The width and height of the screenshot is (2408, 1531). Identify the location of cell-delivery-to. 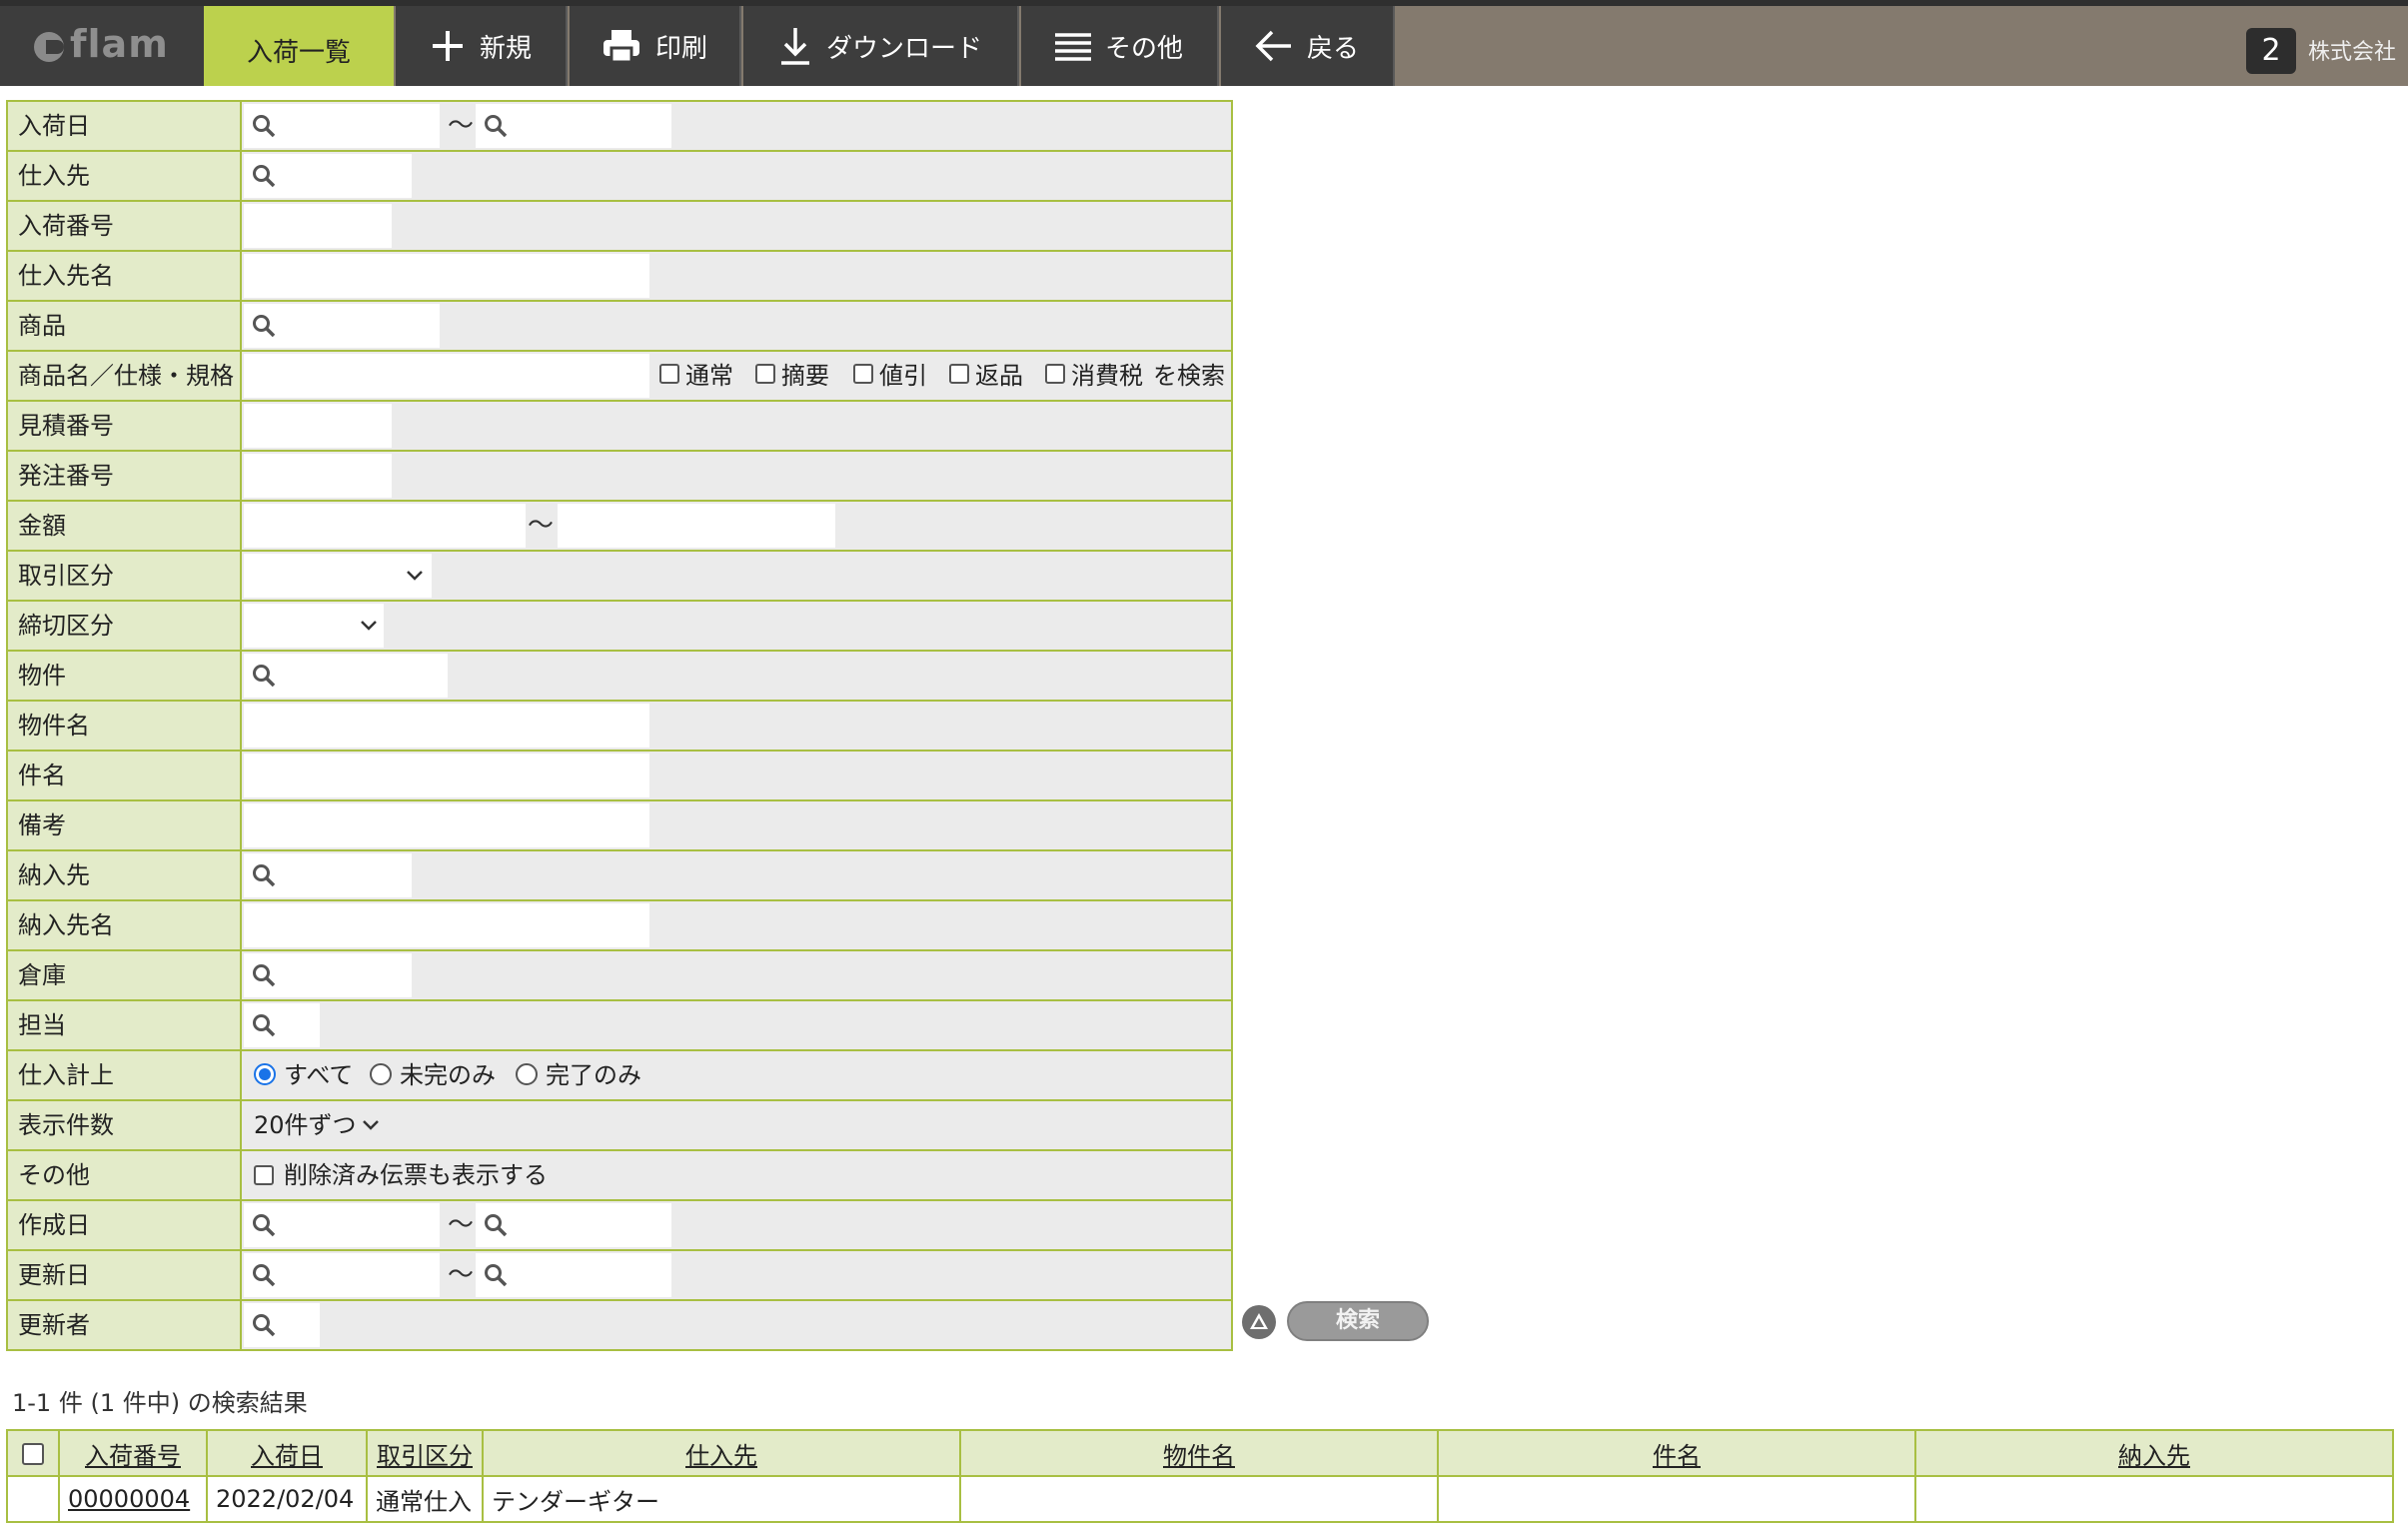
(2154, 1499).